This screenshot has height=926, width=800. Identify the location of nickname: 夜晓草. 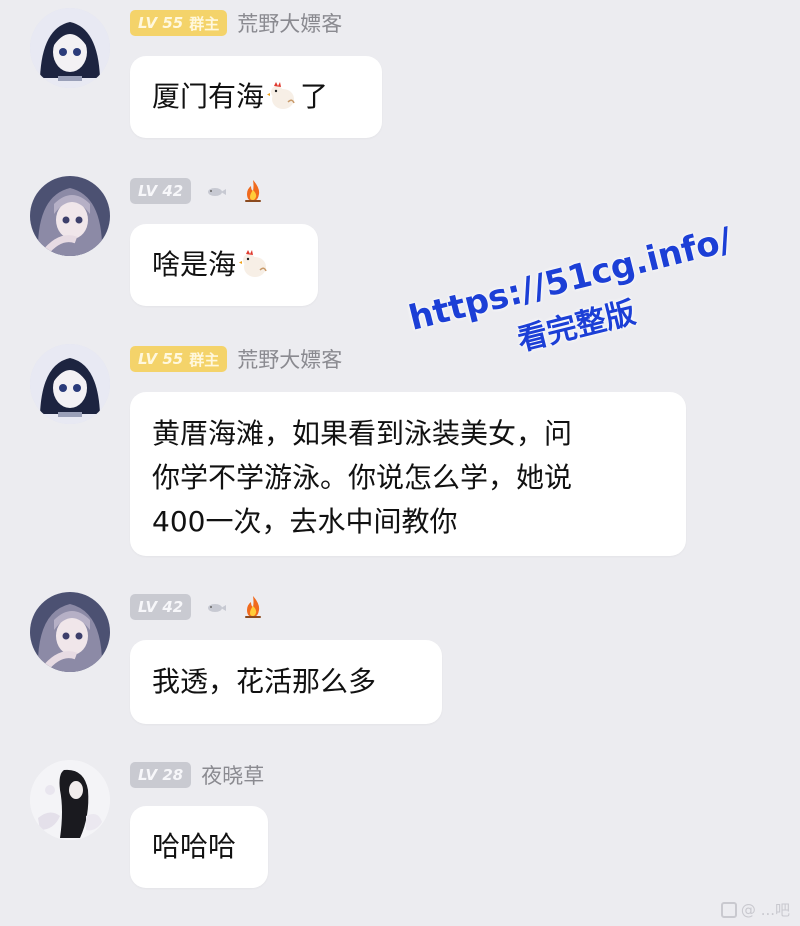
(232, 775).